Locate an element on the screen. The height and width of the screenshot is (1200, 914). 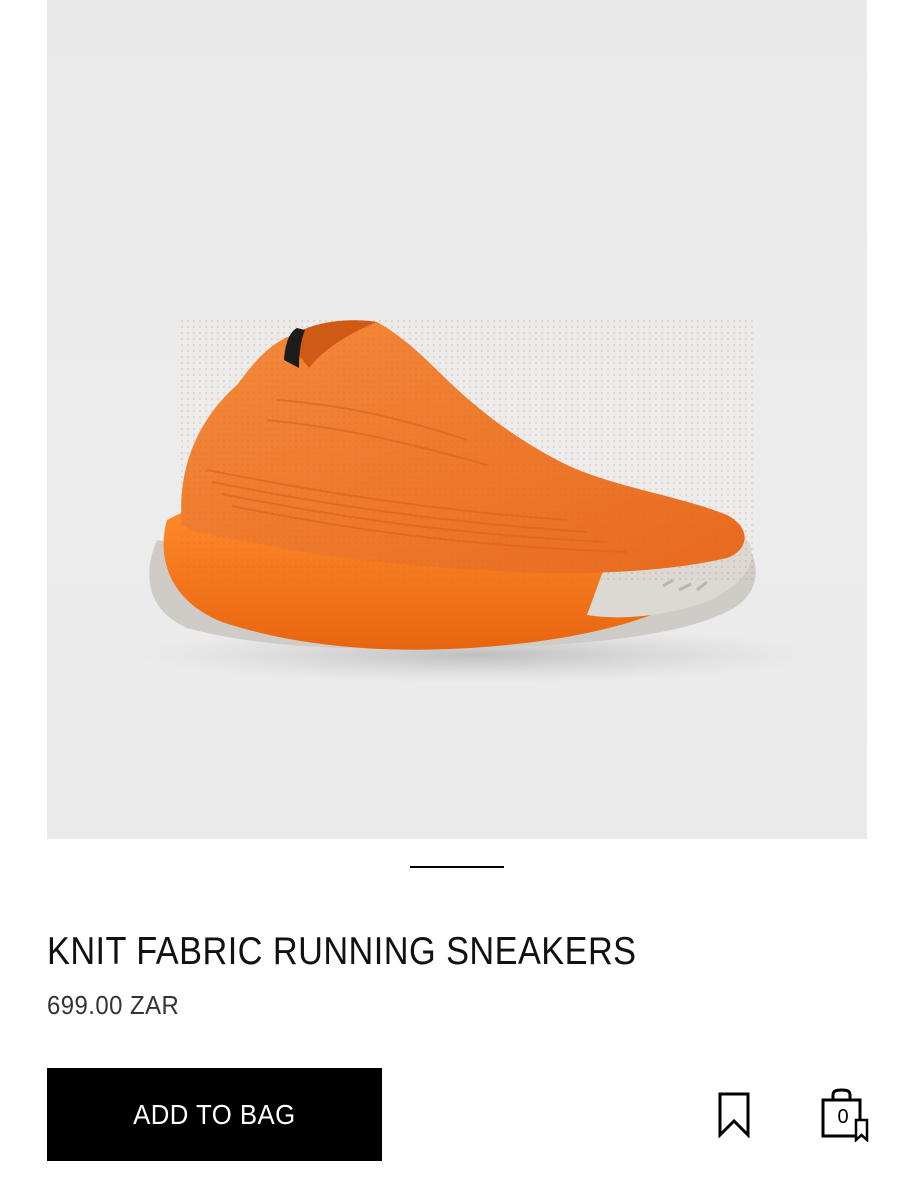
add-to-bag-label: ADD TO BAG is located at coordinates (214, 1114).